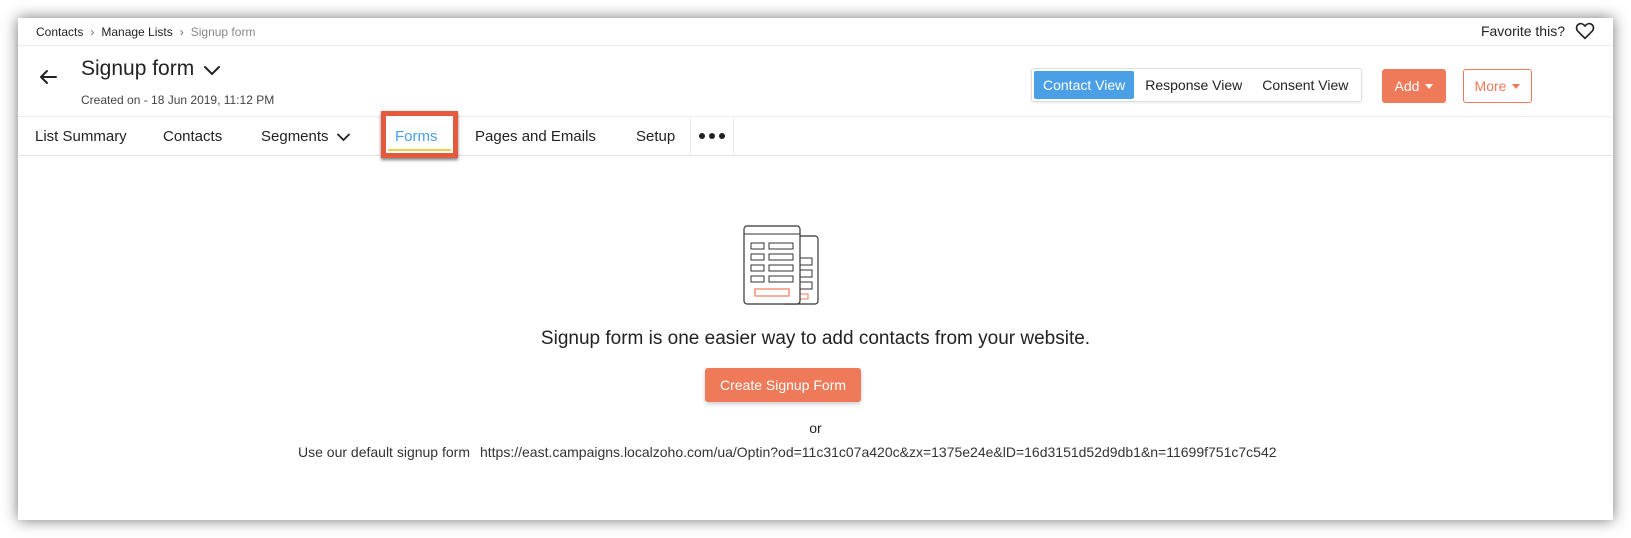 Image resolution: width=1631 pixels, height=538 pixels. I want to click on response-view-button: Response View, so click(1193, 85).